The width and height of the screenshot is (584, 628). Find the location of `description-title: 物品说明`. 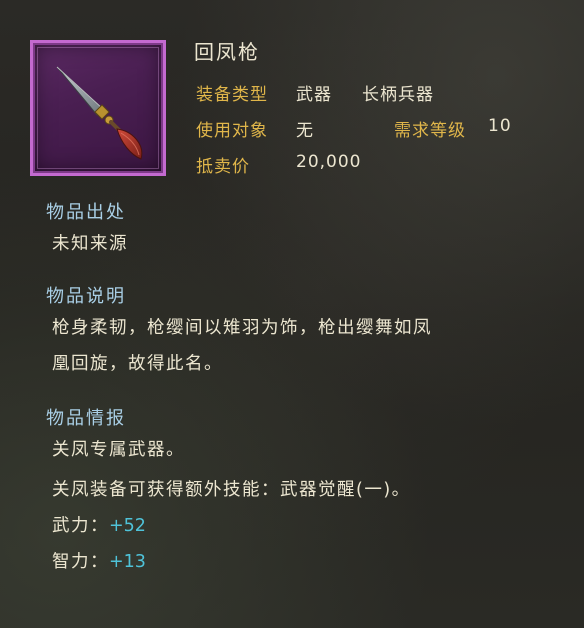

description-title: 物品说明 is located at coordinates (86, 296).